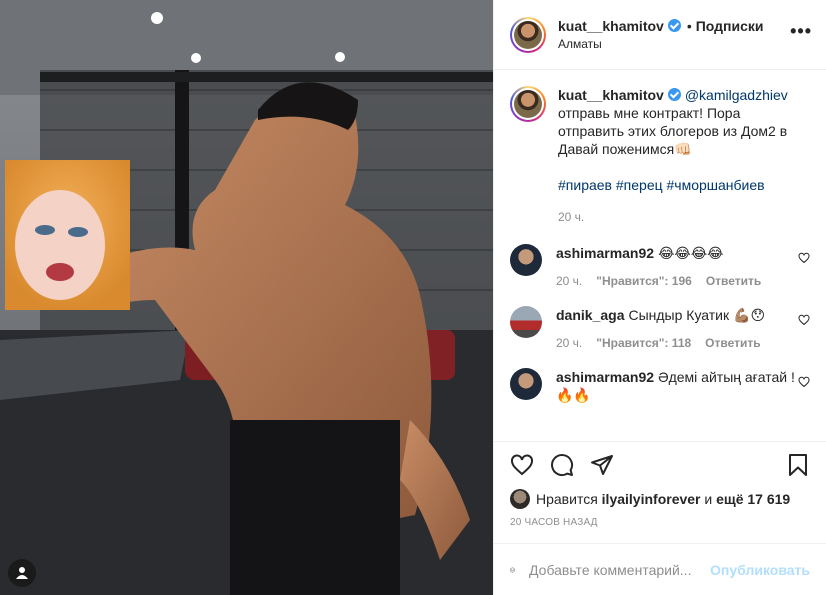 The image size is (826, 595). What do you see at coordinates (753, 499) in the screenshot?
I see `likes-count-button: ещё 17 619` at bounding box center [753, 499].